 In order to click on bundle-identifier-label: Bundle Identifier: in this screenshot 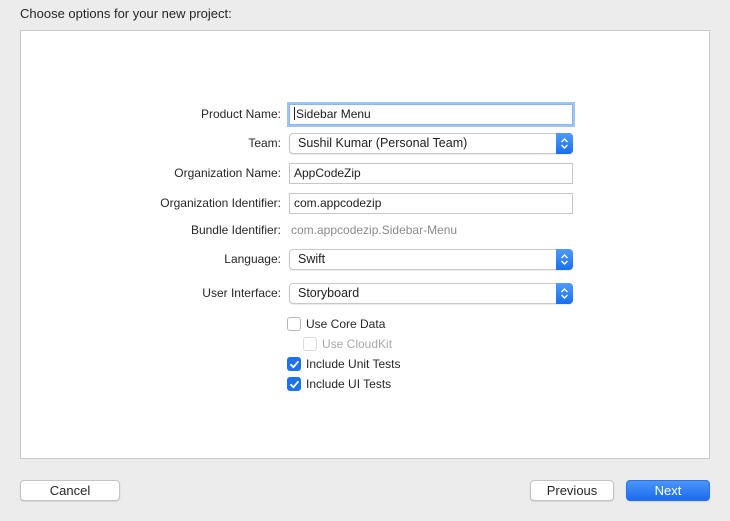, I will do `click(235, 230)`.